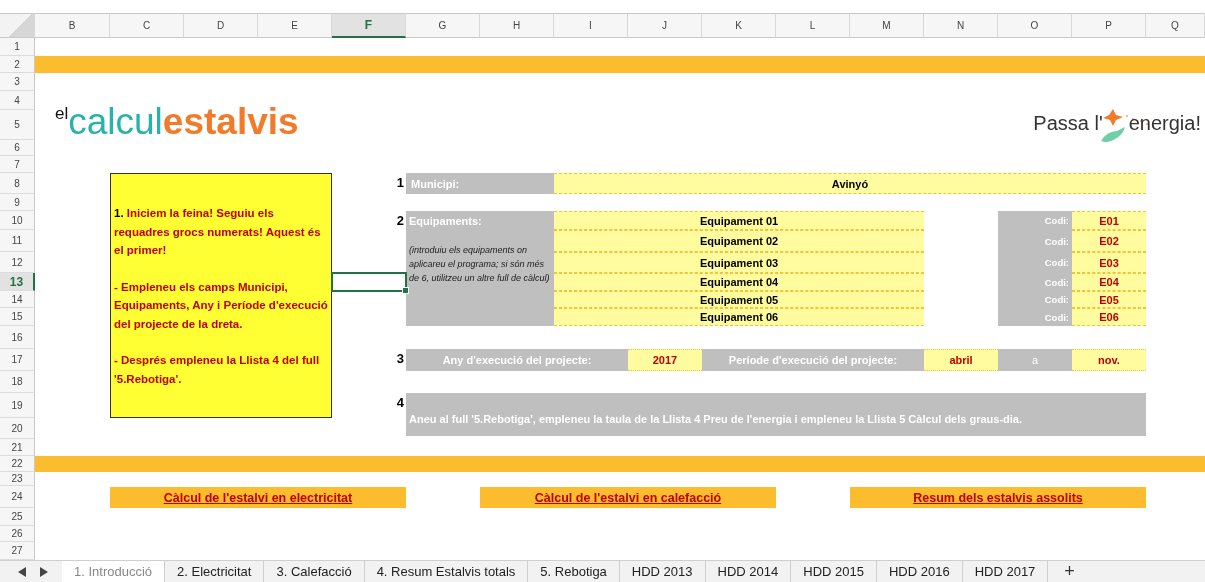 The width and height of the screenshot is (1205, 582). Describe the element at coordinates (17, 220) in the screenshot. I see `row-header: 10` at that location.